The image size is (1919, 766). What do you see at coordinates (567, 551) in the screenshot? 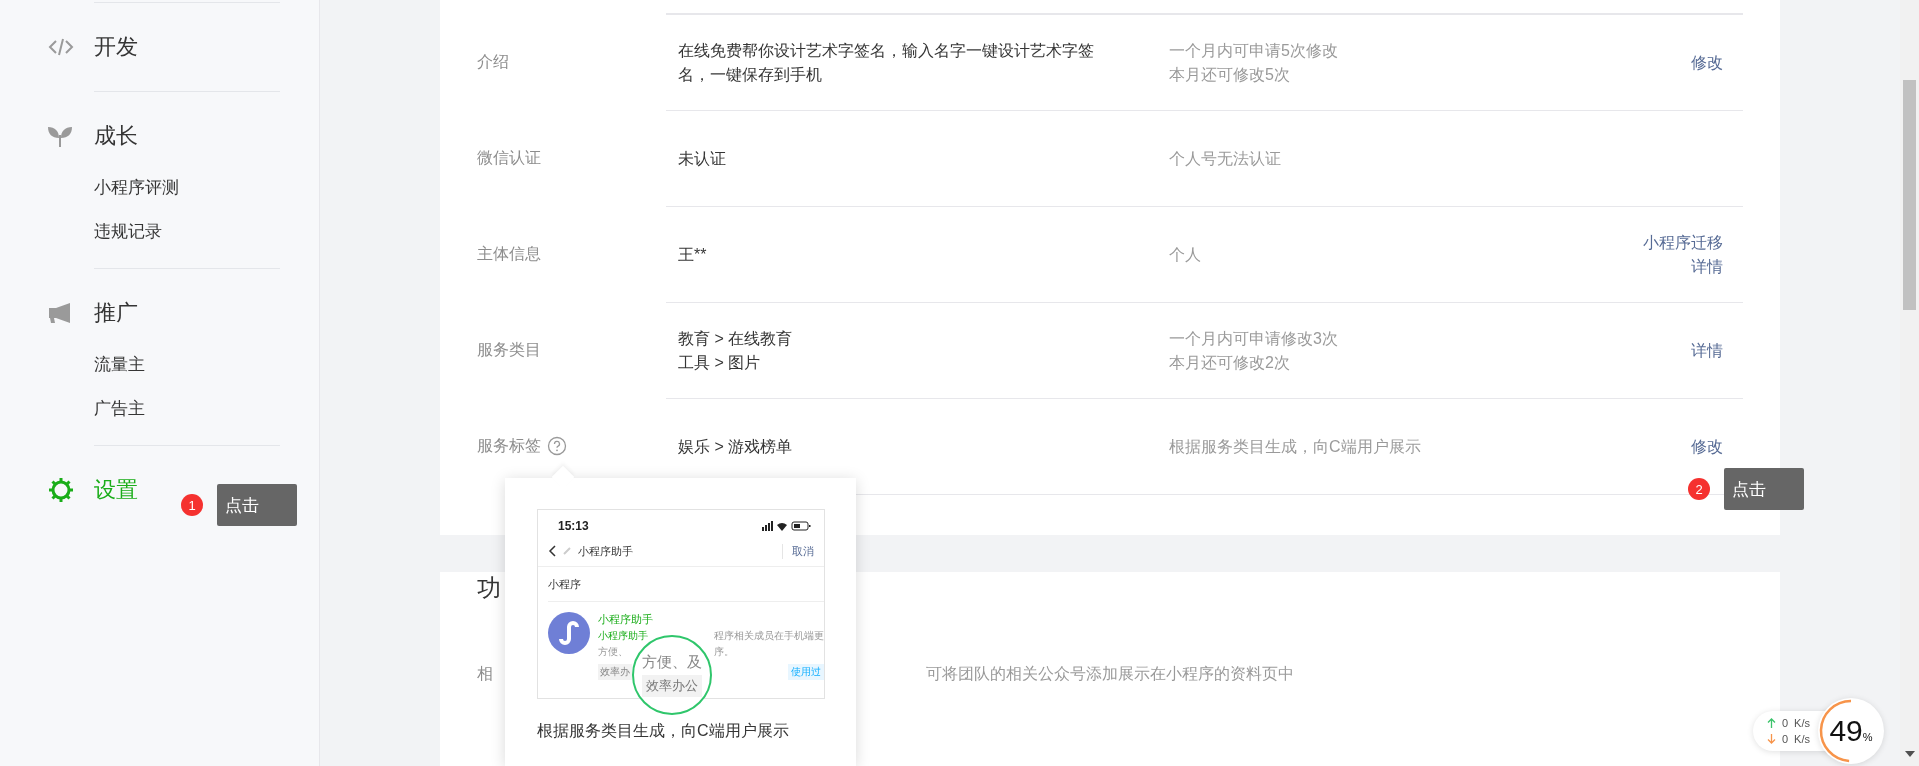
I see `link-icon` at bounding box center [567, 551].